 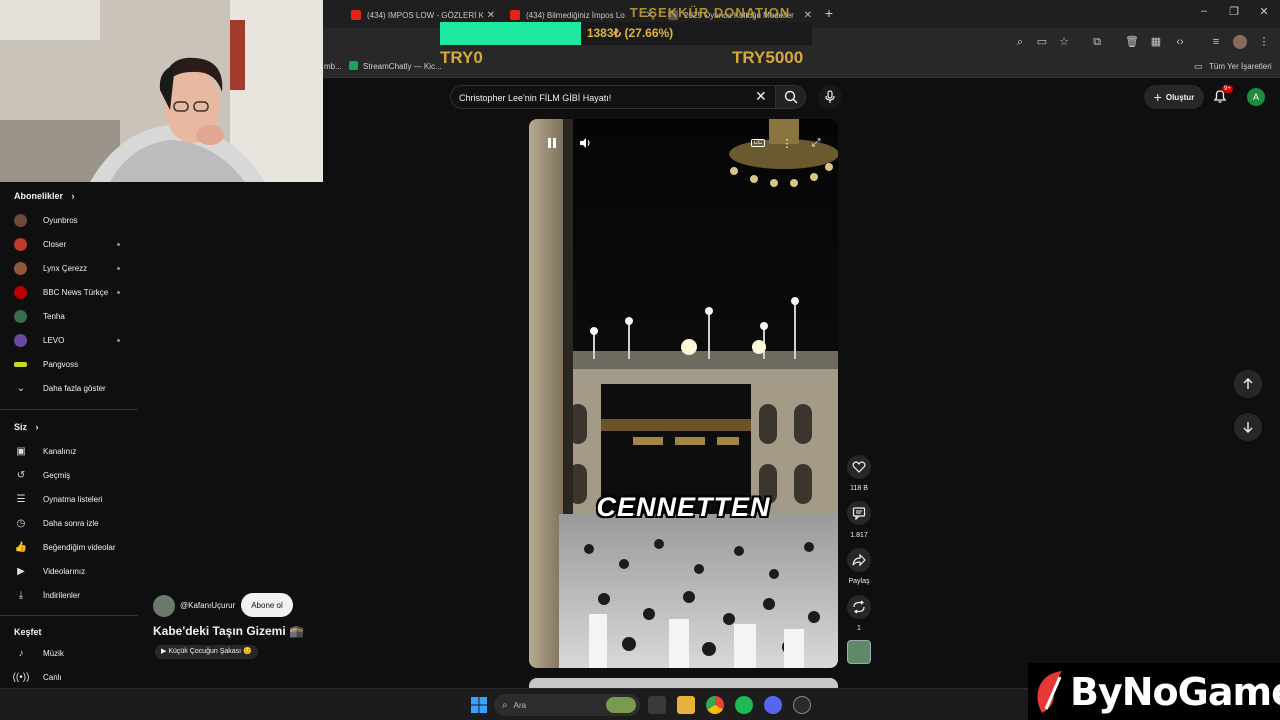 What do you see at coordinates (74, 268) in the screenshot?
I see `subscription-item: Lynx Çerezz` at bounding box center [74, 268].